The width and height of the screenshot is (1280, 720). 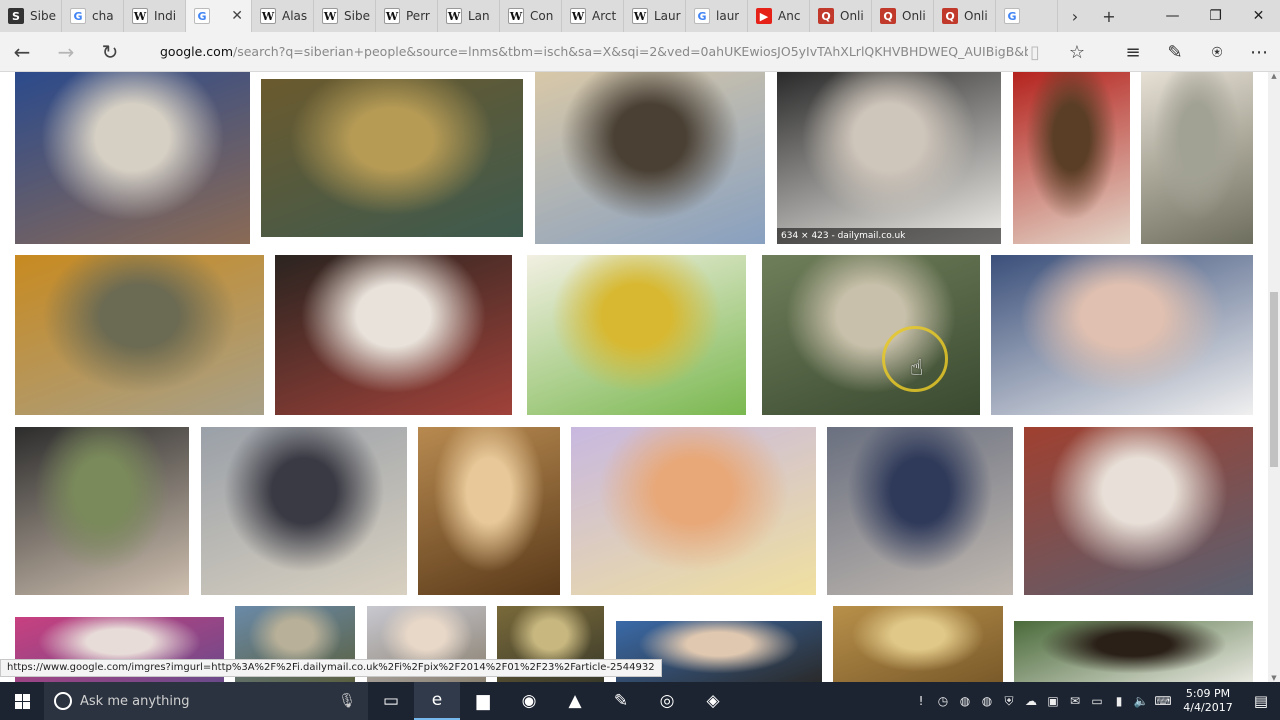 What do you see at coordinates (950, 16) in the screenshot?
I see `ted-icon: Q` at bounding box center [950, 16].